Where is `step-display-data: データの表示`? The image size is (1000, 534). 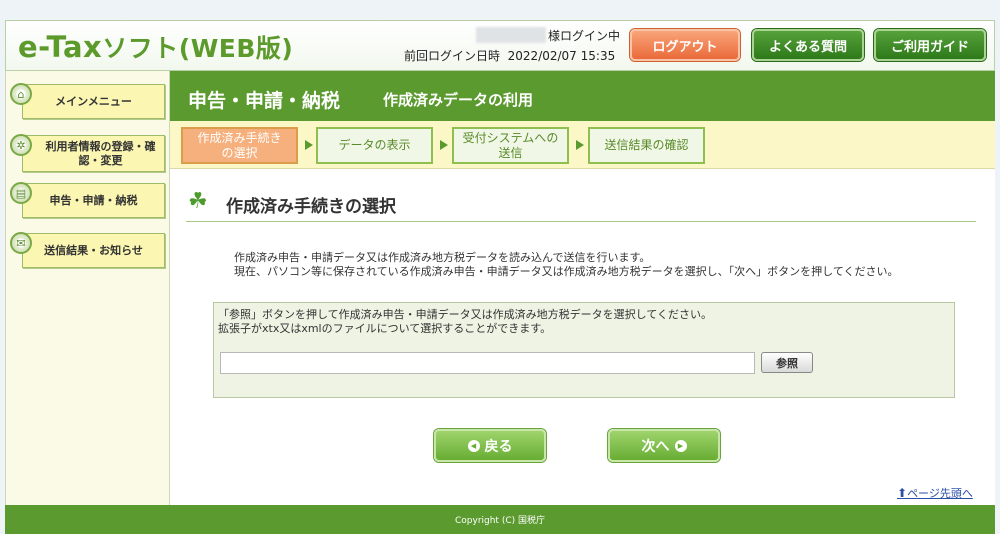 step-display-data: データの表示 is located at coordinates (374, 145).